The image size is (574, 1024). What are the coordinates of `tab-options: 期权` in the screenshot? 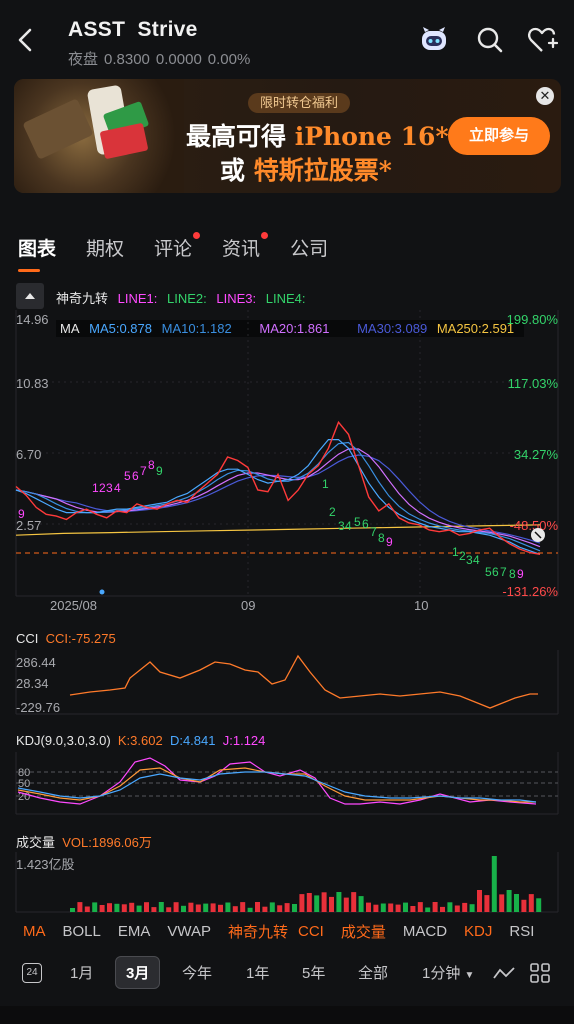 It's located at (105, 250).